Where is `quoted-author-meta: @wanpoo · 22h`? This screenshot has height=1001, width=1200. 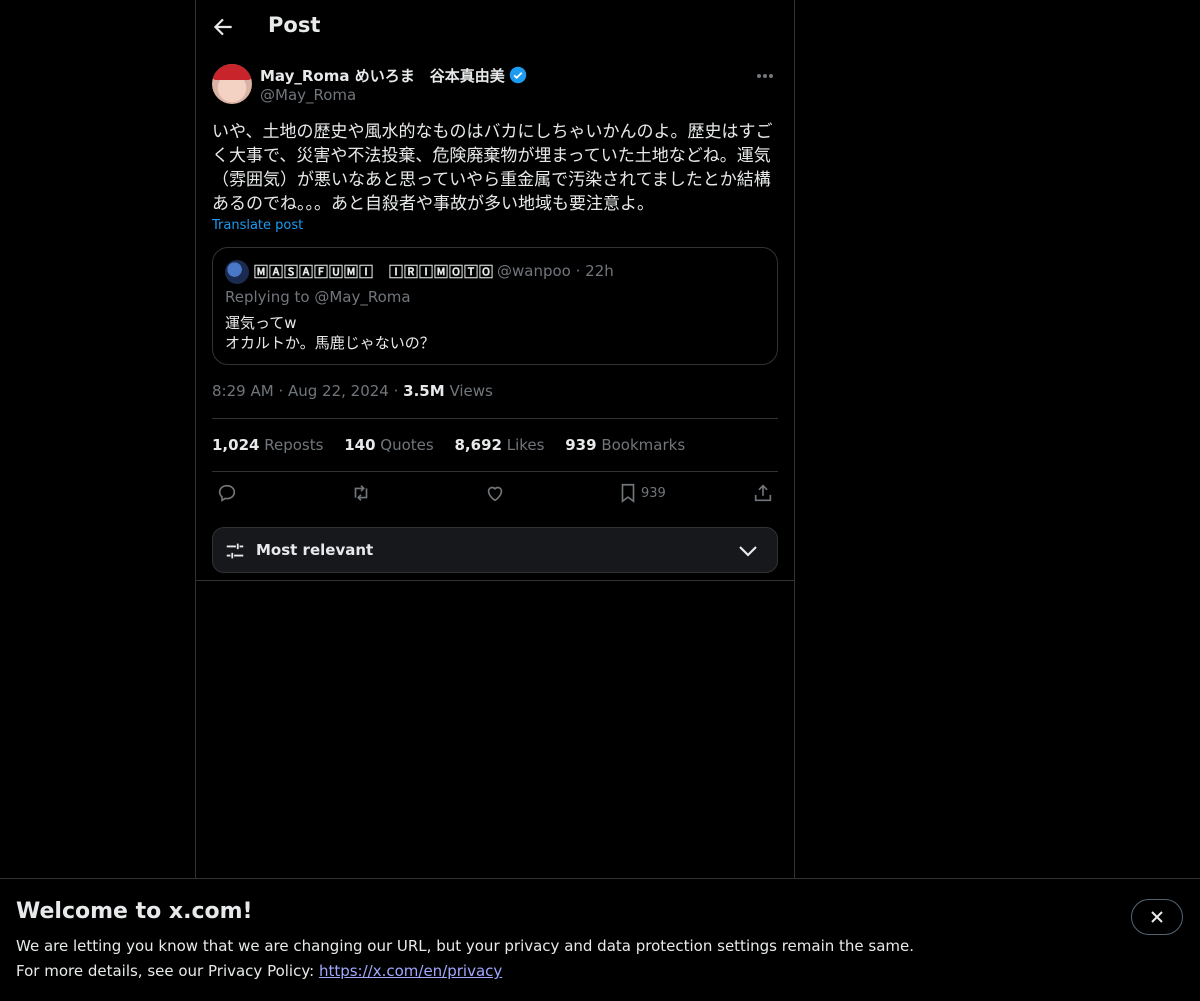 quoted-author-meta: @wanpoo · 22h is located at coordinates (555, 271).